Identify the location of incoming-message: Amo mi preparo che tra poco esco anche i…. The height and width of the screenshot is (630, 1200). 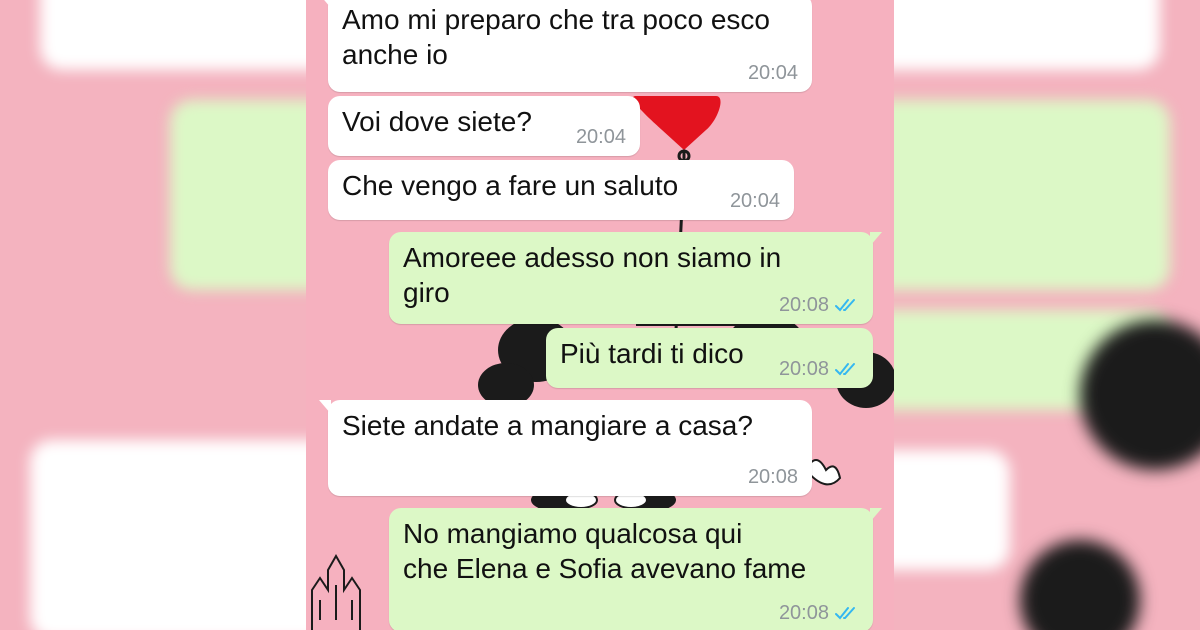
(565, 46).